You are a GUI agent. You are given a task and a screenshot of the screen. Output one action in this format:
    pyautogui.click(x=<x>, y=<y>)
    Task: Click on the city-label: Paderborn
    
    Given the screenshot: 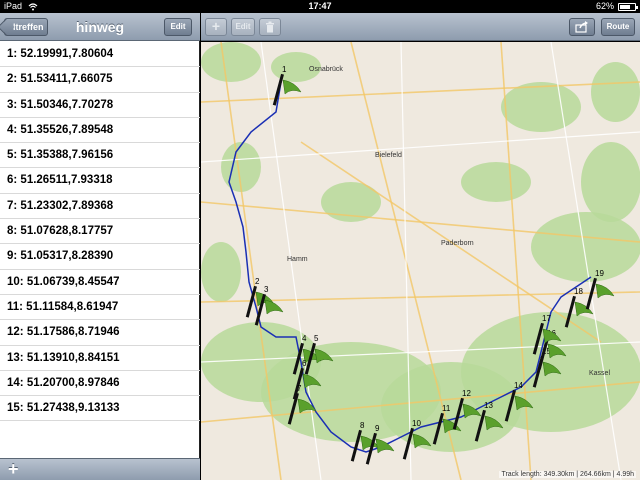 What is the action you would take?
    pyautogui.click(x=457, y=243)
    